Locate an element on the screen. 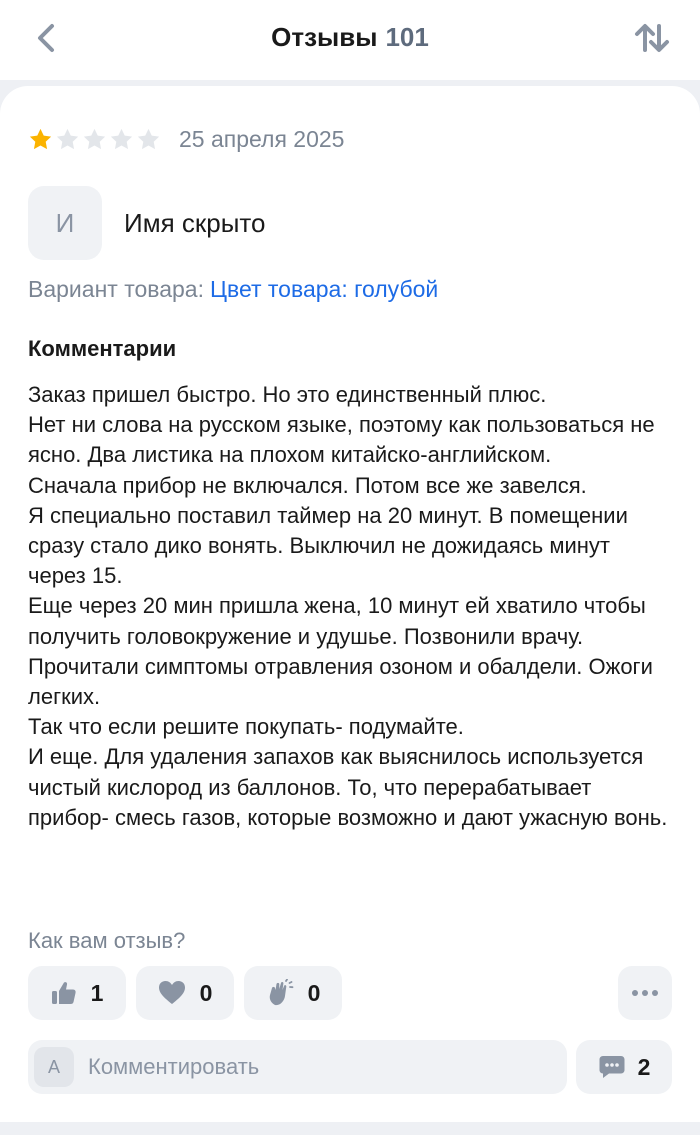  page-title-text: Отзывы is located at coordinates (324, 37).